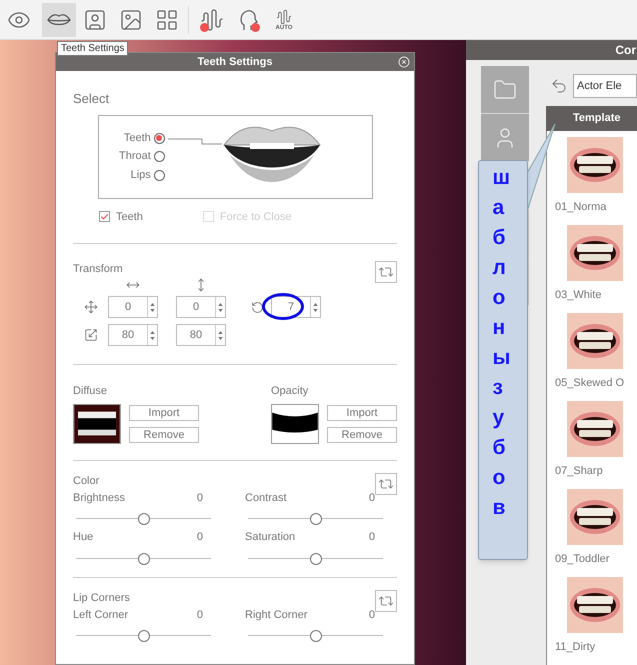  Describe the element at coordinates (589, 383) in the screenshot. I see `template-name: 05_Skewed O` at that location.